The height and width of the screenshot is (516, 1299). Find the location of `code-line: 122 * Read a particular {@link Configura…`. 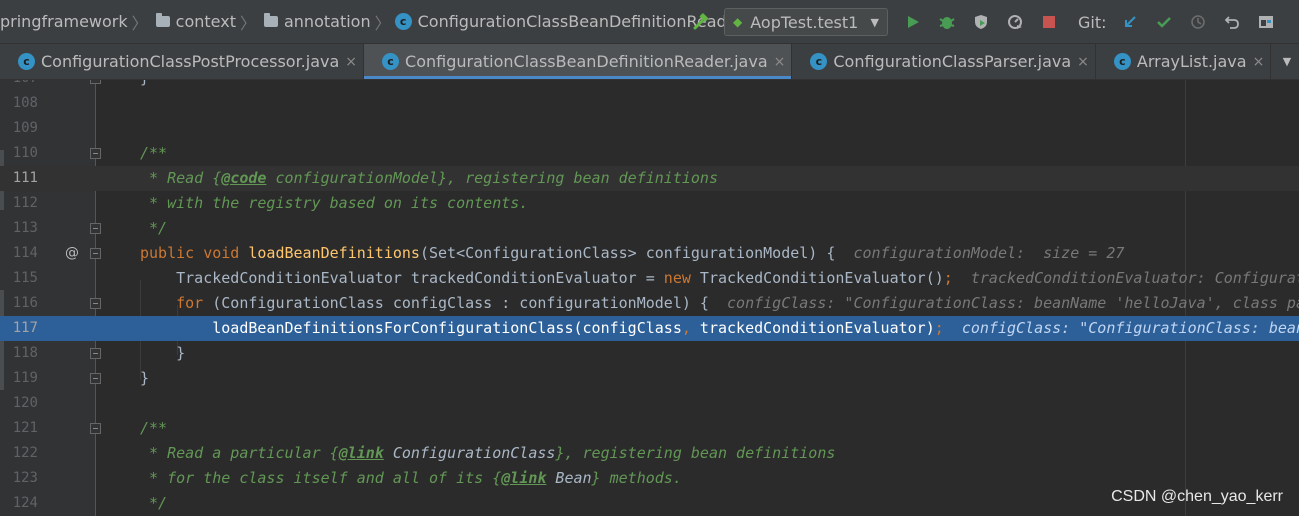

code-line: 122 * Read a particular {@link Configura… is located at coordinates (649, 453).